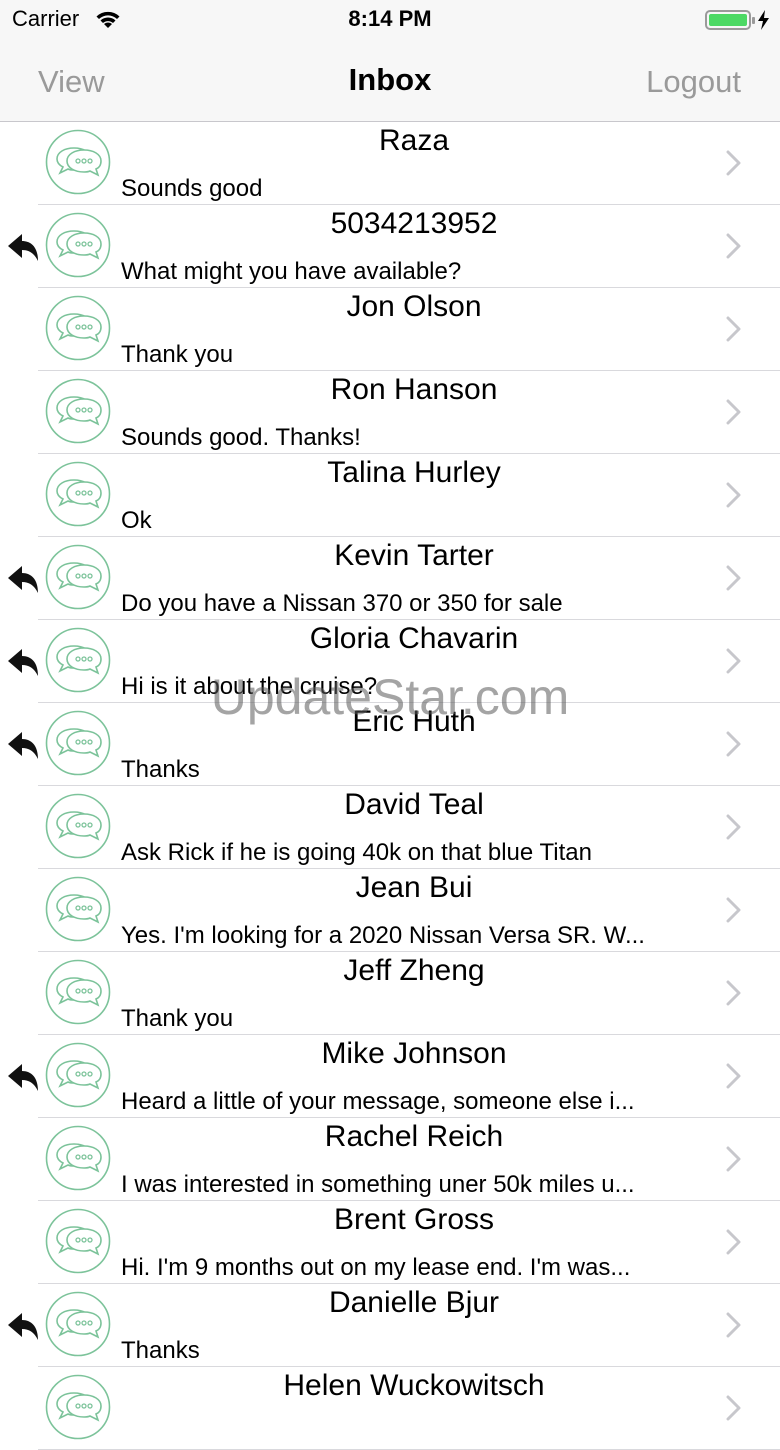  I want to click on contact-name: Raza, so click(414, 140).